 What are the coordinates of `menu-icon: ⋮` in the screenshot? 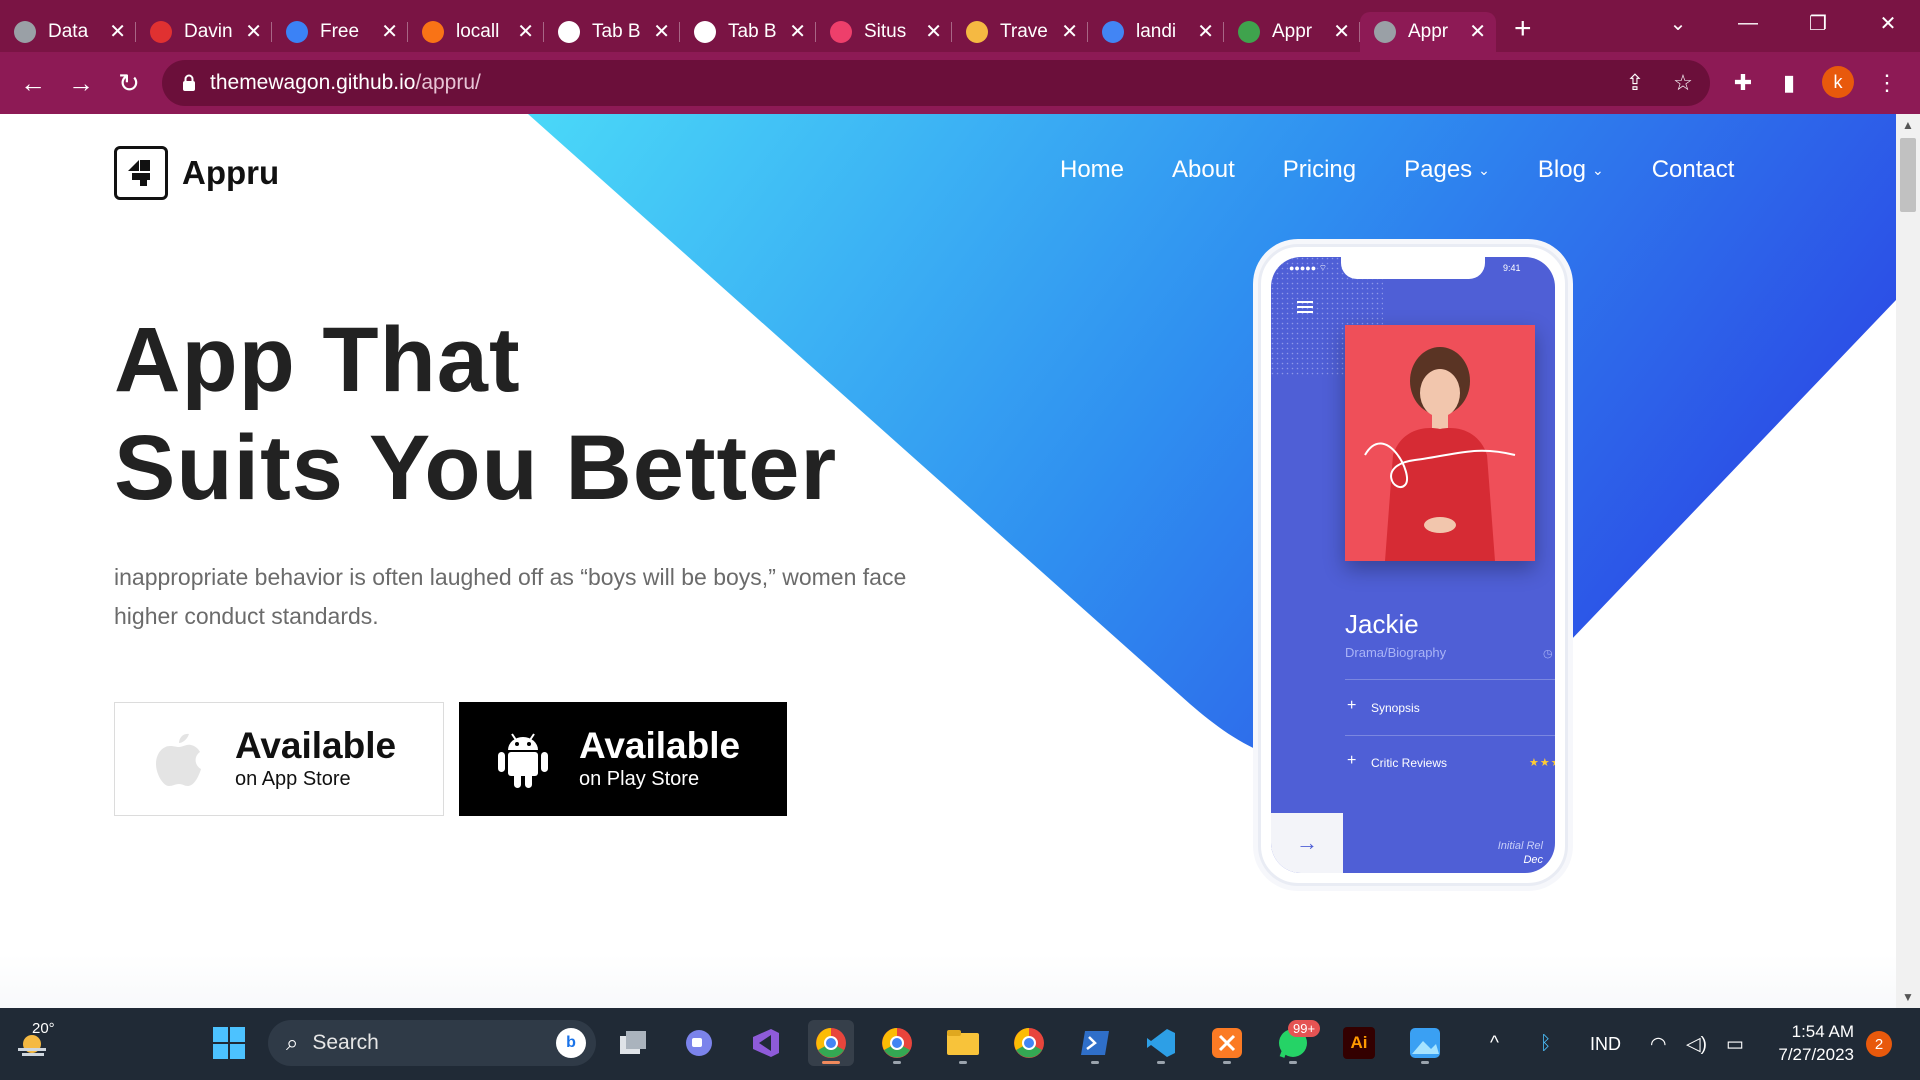 It's located at (1887, 83).